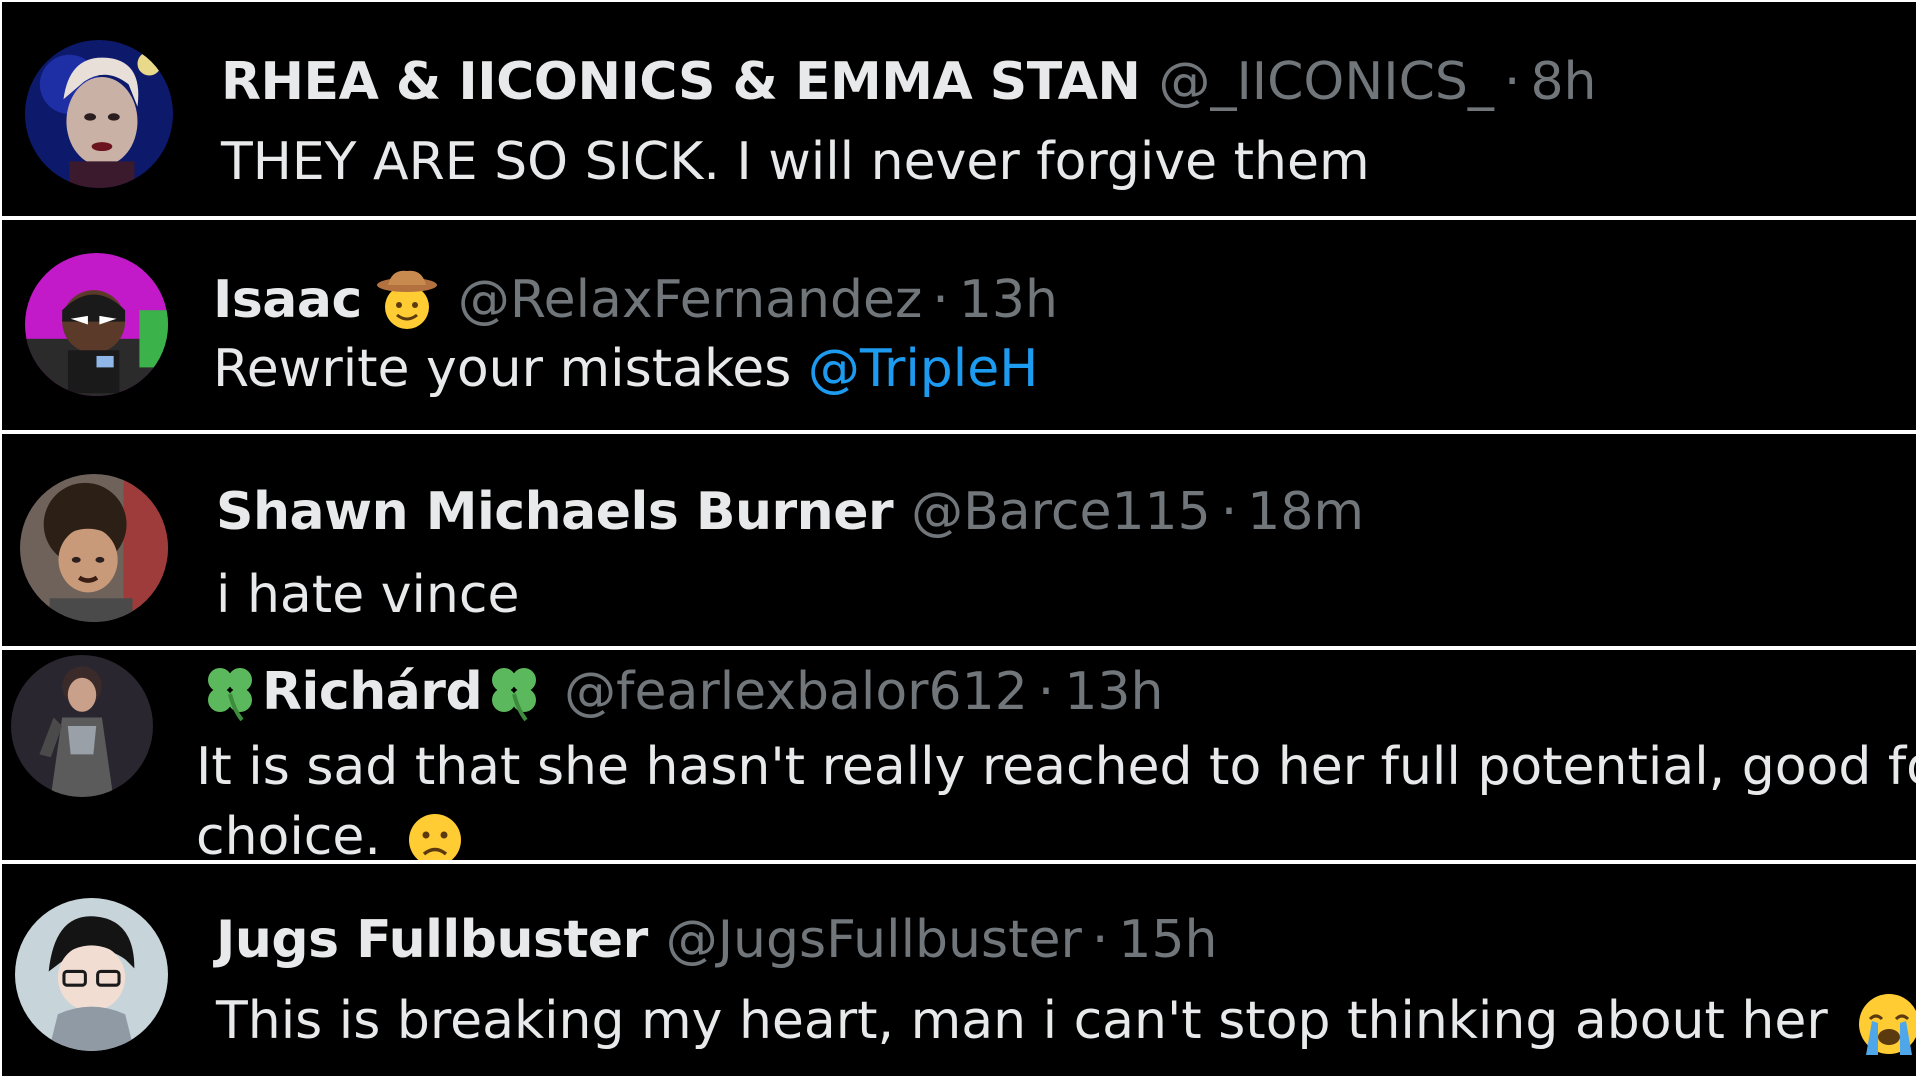 Image resolution: width=1920 pixels, height=1080 pixels. I want to click on display-name: Isaac, so click(287, 300).